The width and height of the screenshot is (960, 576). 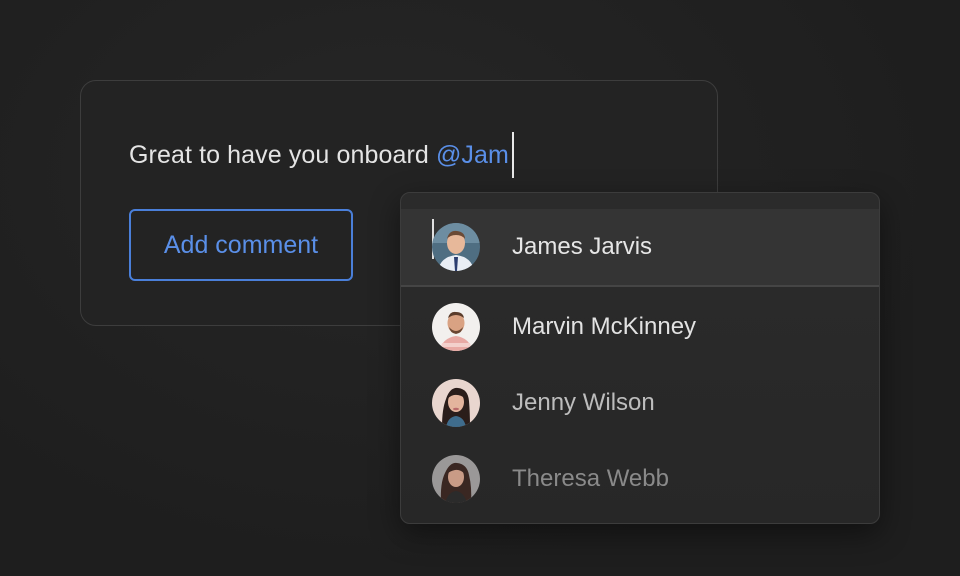 I want to click on mention-option-label: Theresa Webb, so click(x=590, y=478).